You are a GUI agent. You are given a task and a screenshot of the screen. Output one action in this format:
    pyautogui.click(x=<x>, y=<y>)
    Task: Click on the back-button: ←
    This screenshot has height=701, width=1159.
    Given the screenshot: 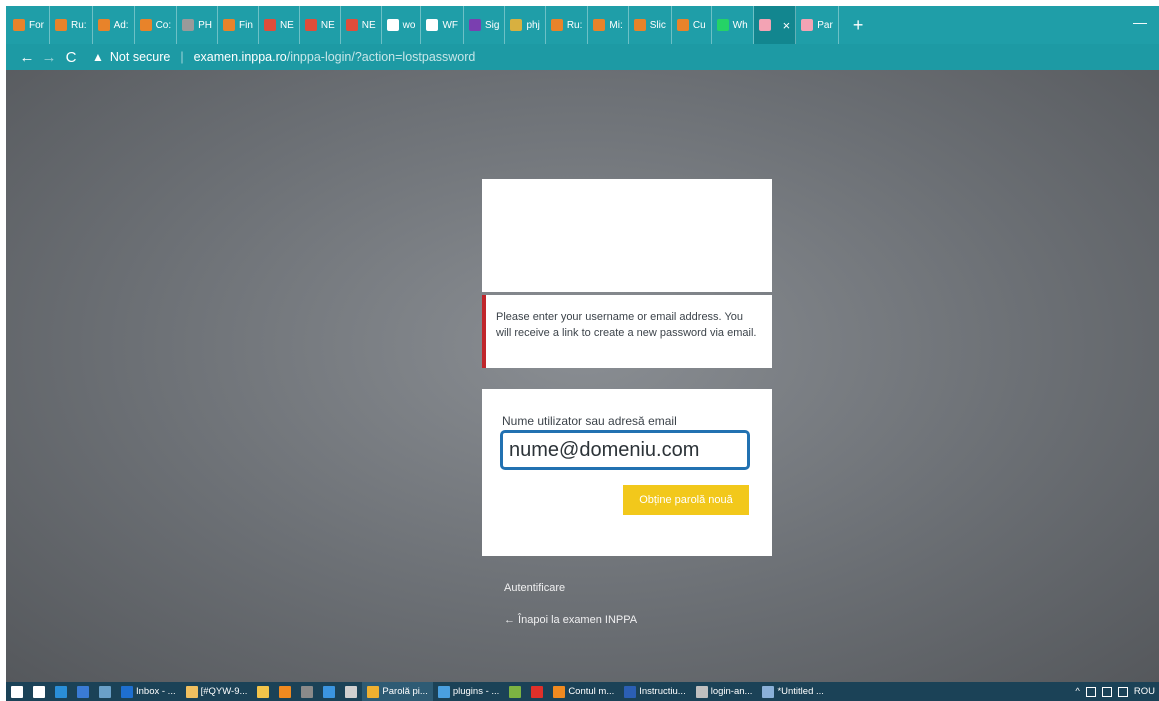 What is the action you would take?
    pyautogui.click(x=27, y=57)
    